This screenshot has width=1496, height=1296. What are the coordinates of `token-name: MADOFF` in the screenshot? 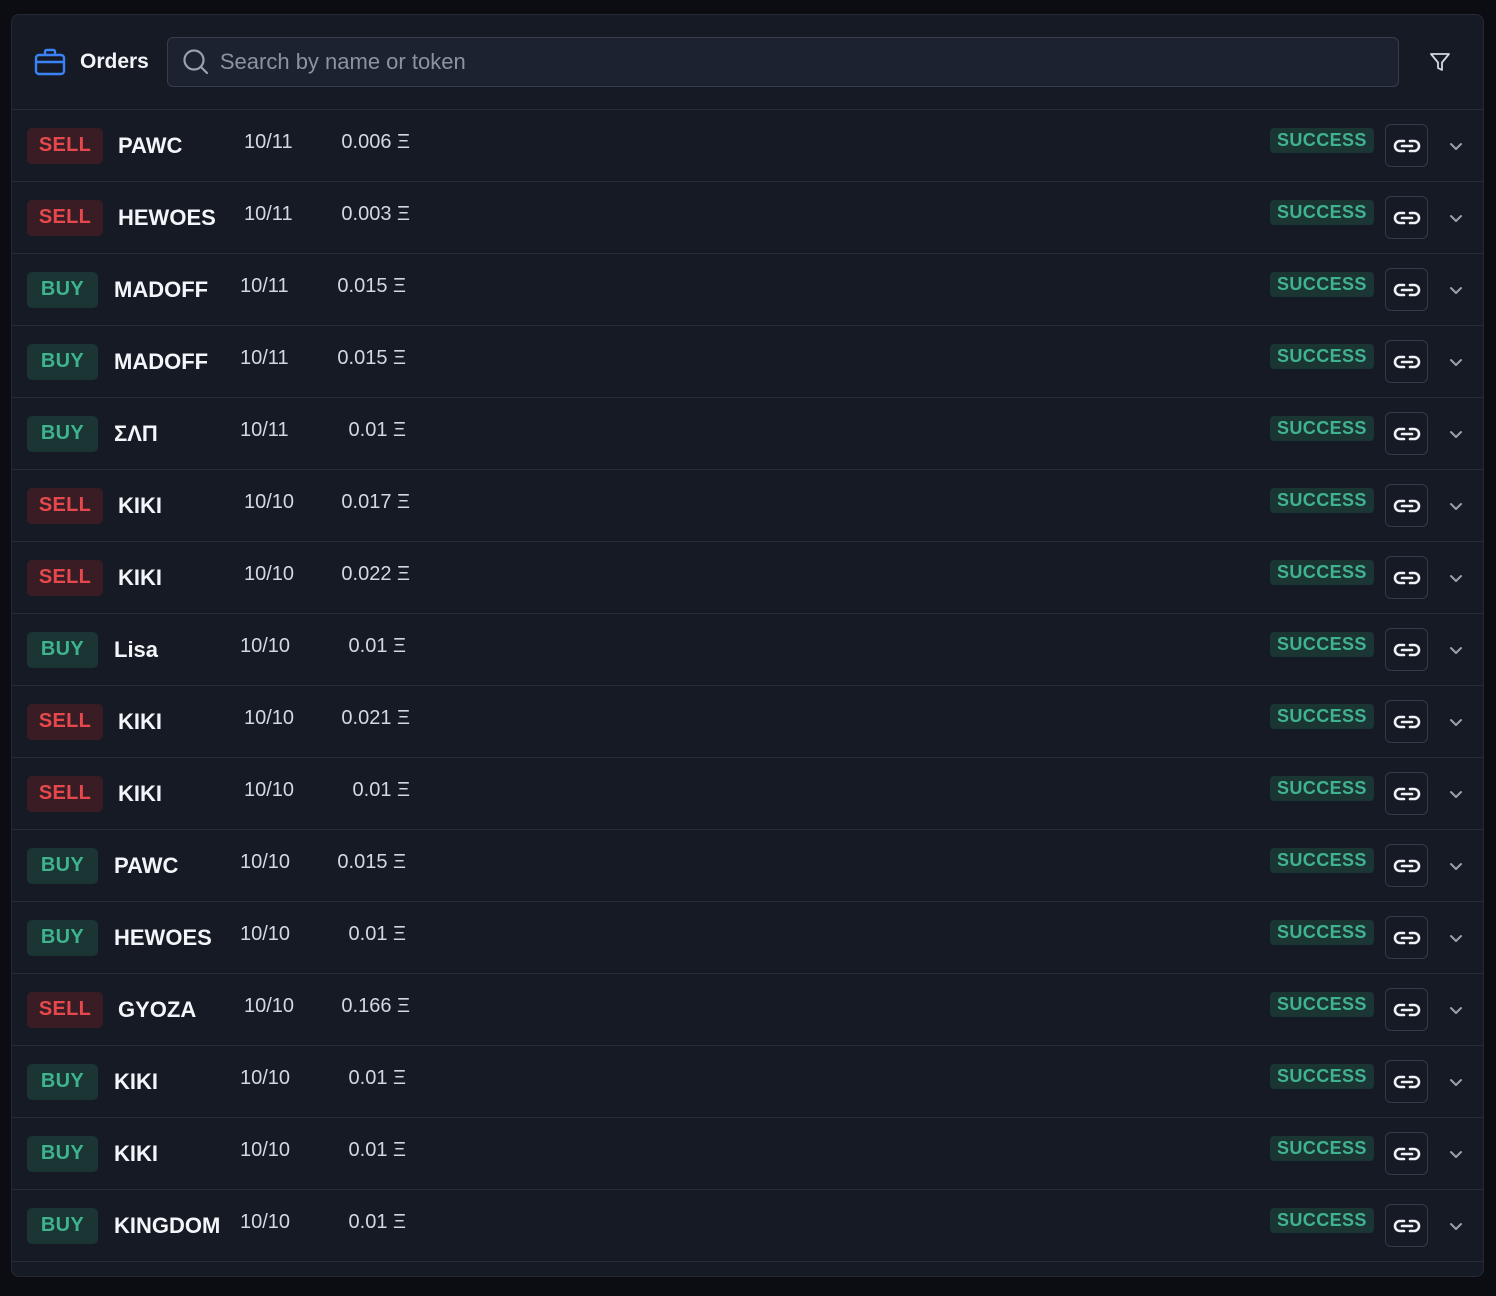 It's located at (161, 289).